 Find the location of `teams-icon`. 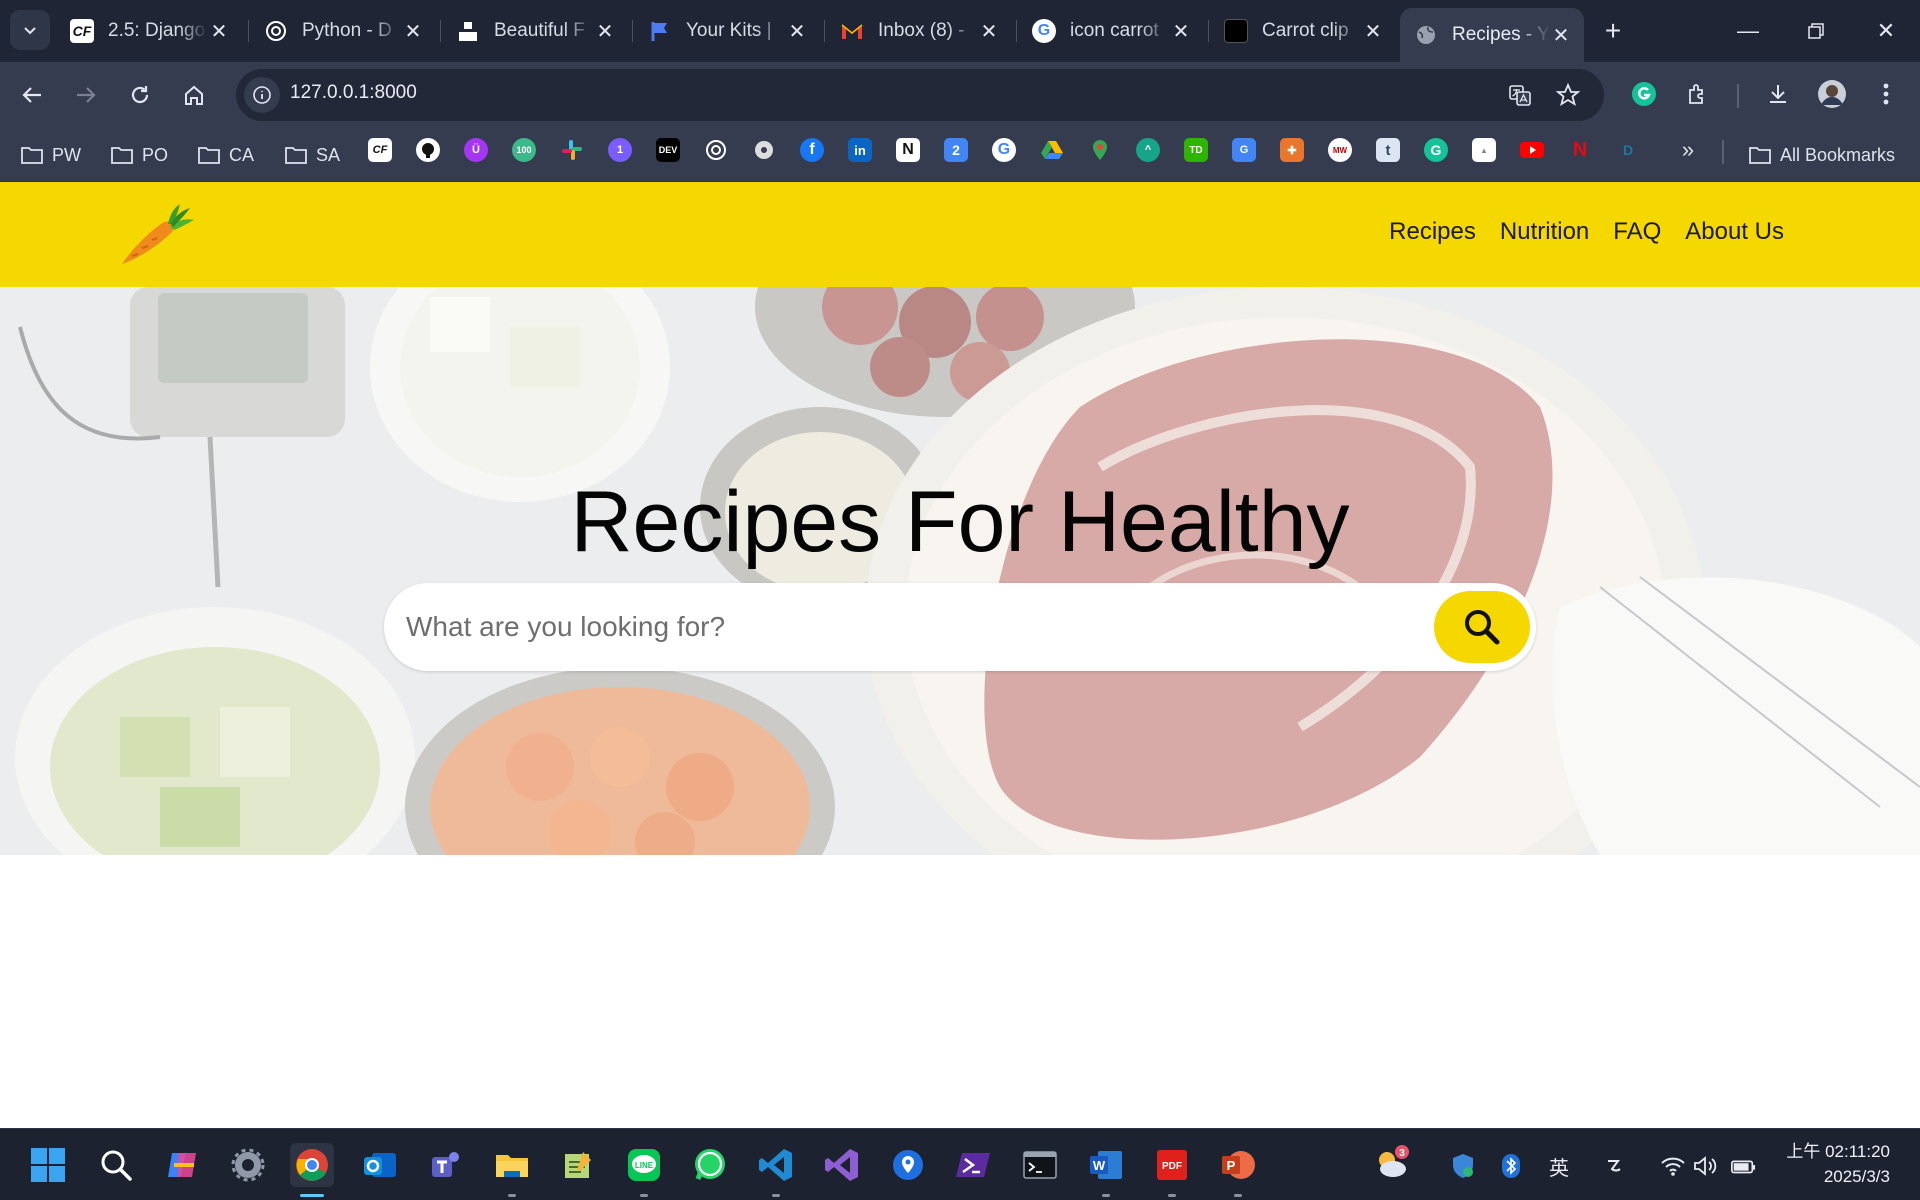

teams-icon is located at coordinates (446, 1165).